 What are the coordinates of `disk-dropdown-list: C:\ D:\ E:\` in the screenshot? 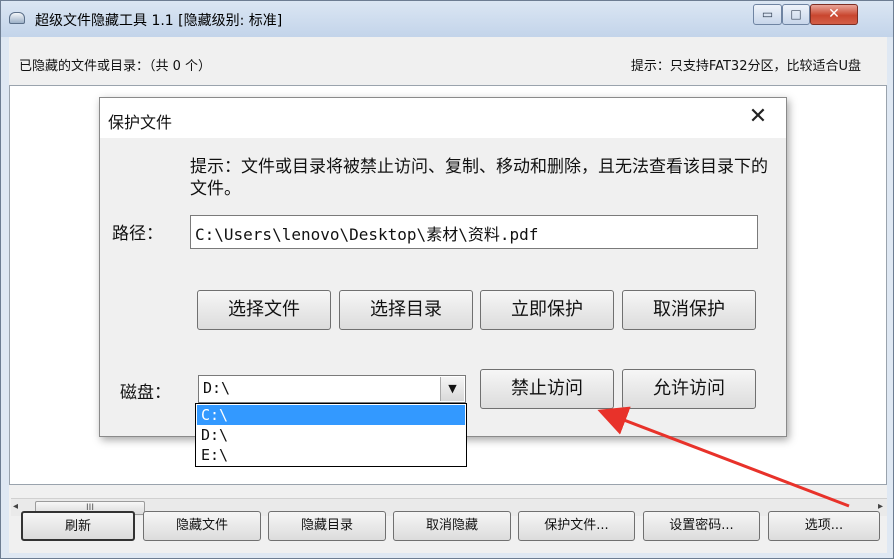 It's located at (331, 435).